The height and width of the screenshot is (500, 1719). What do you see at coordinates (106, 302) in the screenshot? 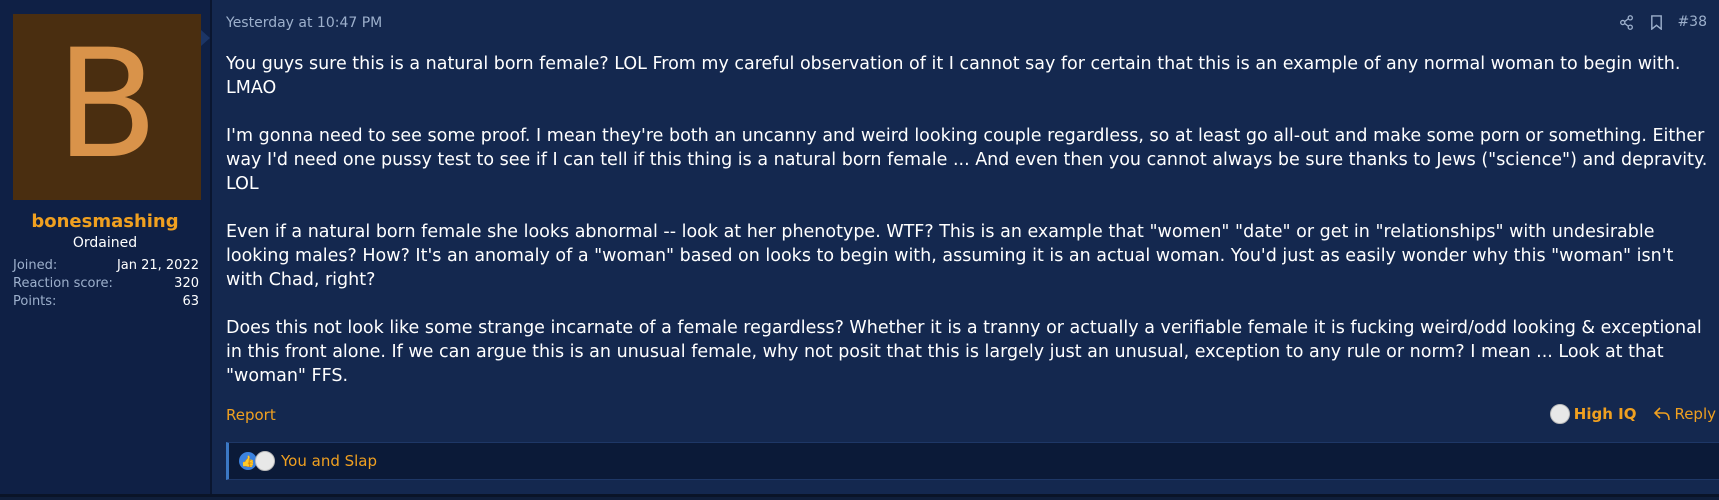
I see `stat-points: Points: 63` at bounding box center [106, 302].